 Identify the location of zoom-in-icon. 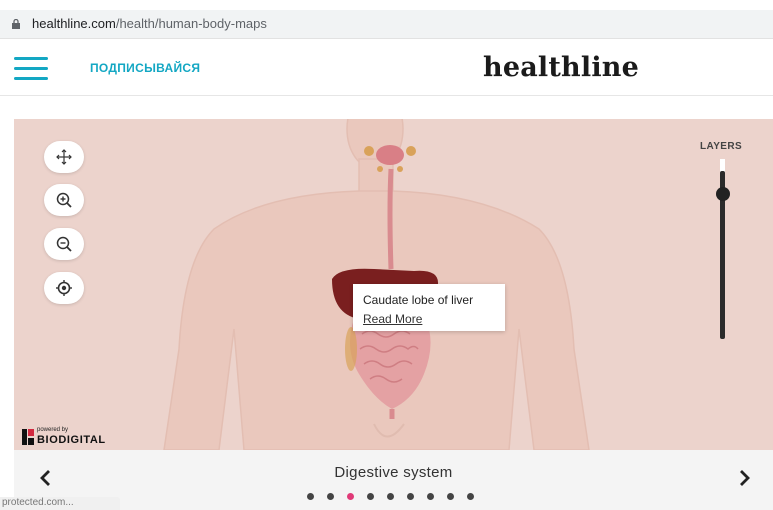
(64, 200).